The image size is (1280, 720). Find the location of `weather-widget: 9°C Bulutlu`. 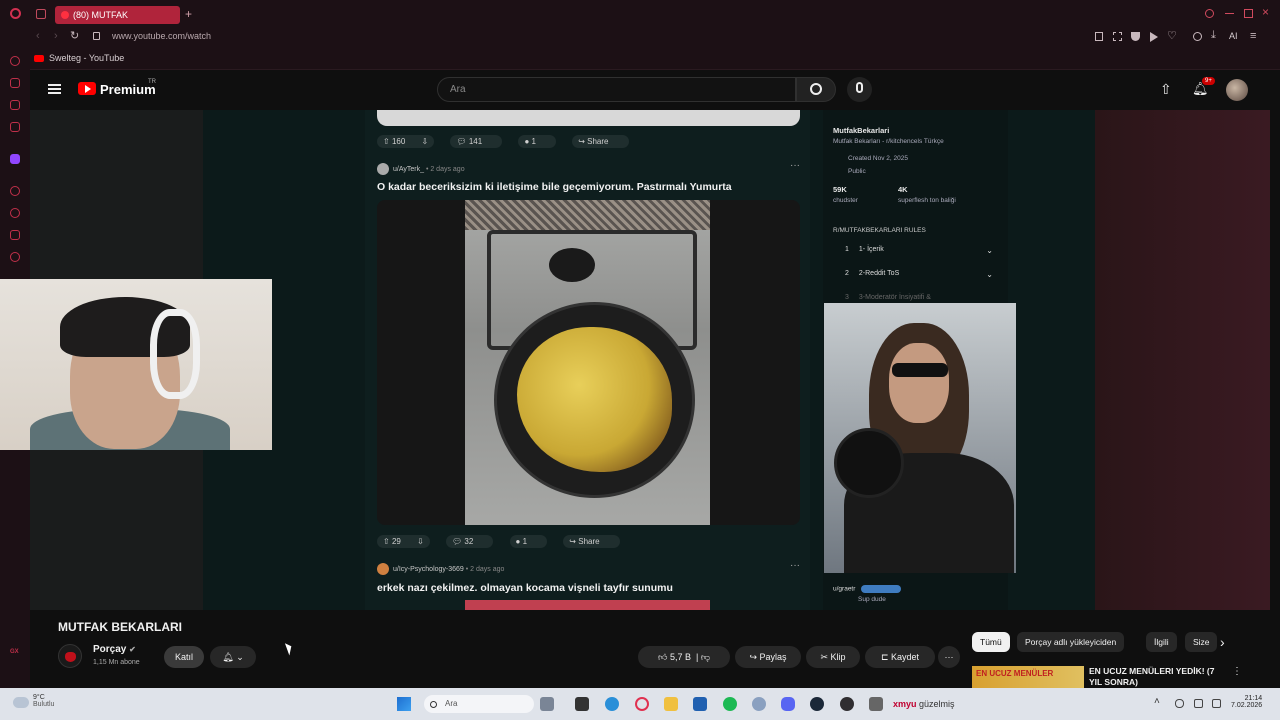

weather-widget: 9°C Bulutlu is located at coordinates (43, 701).